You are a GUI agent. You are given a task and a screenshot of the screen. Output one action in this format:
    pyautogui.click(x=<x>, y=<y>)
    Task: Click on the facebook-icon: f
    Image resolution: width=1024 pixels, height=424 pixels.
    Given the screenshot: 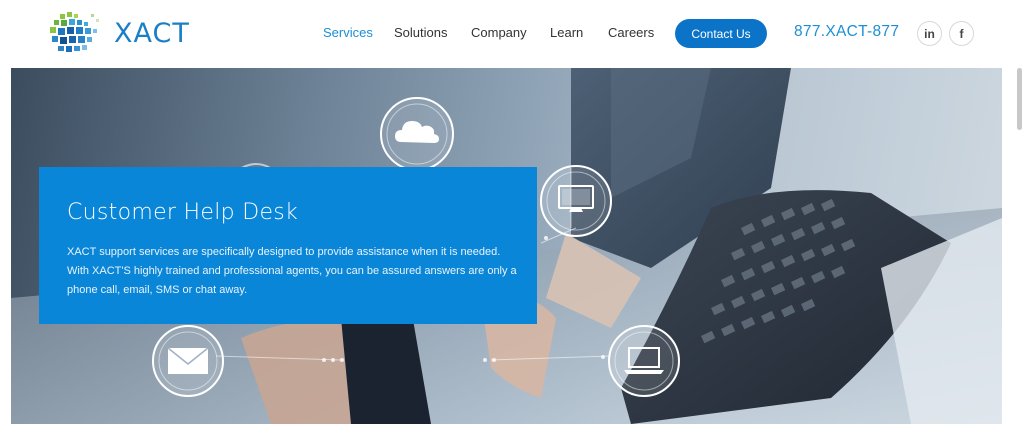 What is the action you would take?
    pyautogui.click(x=961, y=33)
    